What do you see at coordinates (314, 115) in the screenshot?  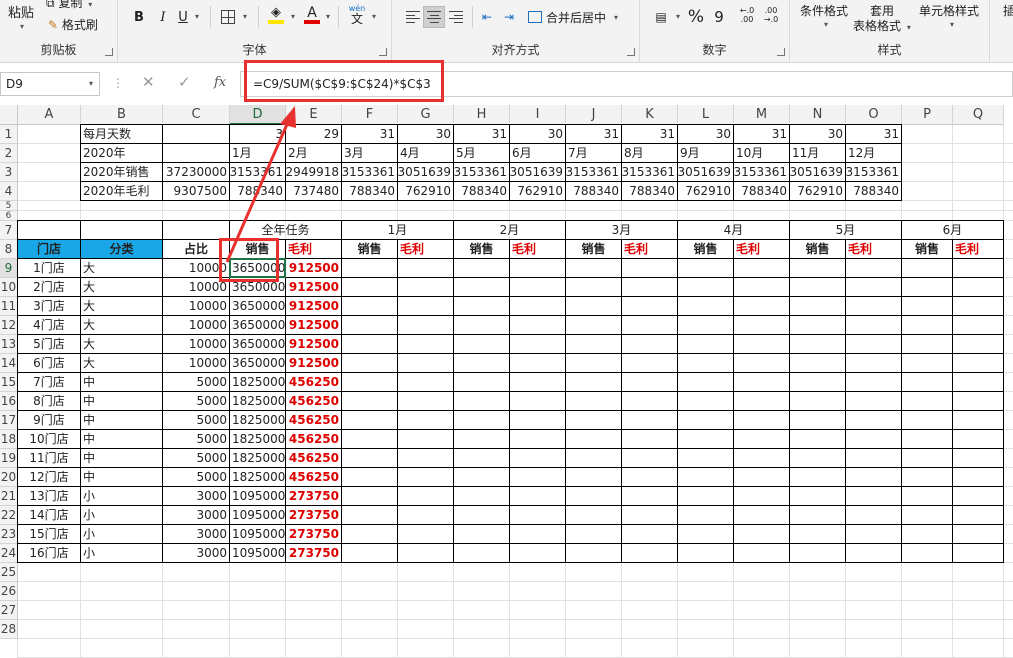 I see `column-header-e: E` at bounding box center [314, 115].